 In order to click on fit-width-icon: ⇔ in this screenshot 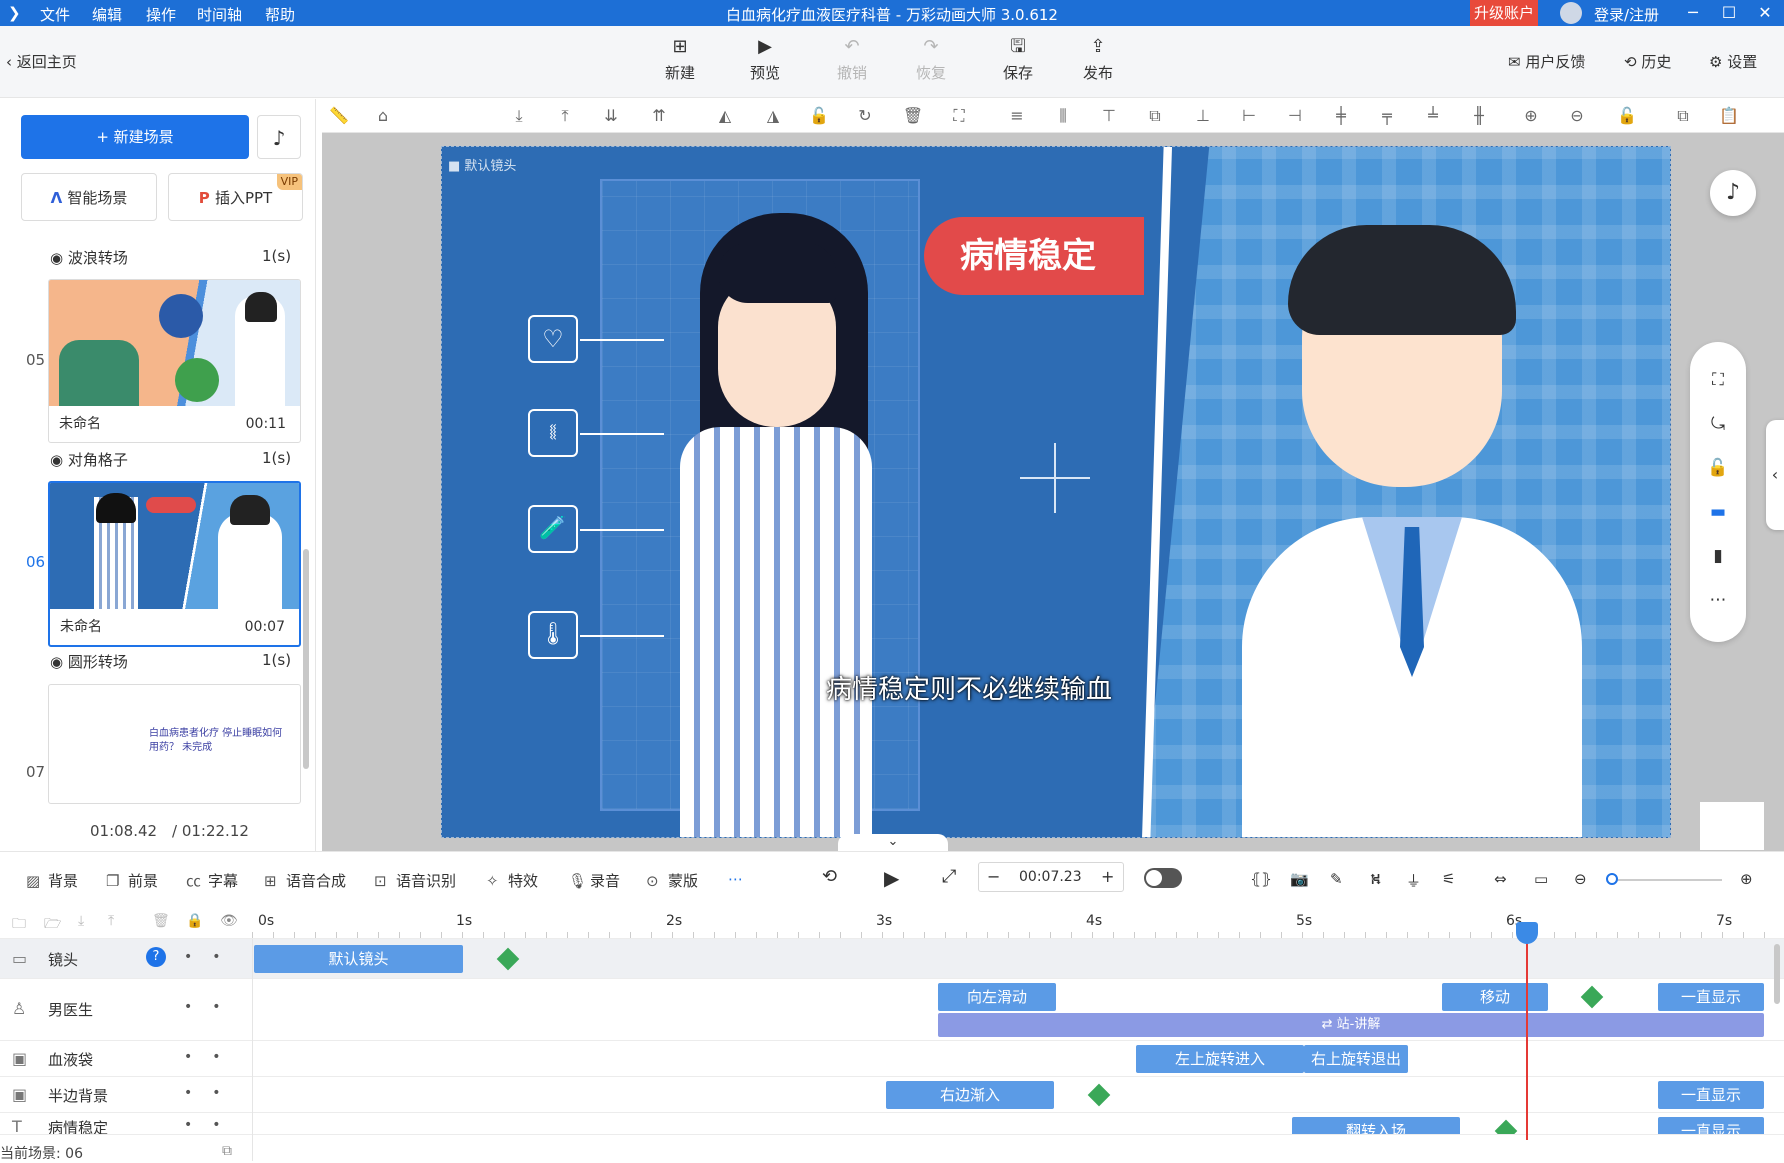, I will do `click(1500, 879)`.